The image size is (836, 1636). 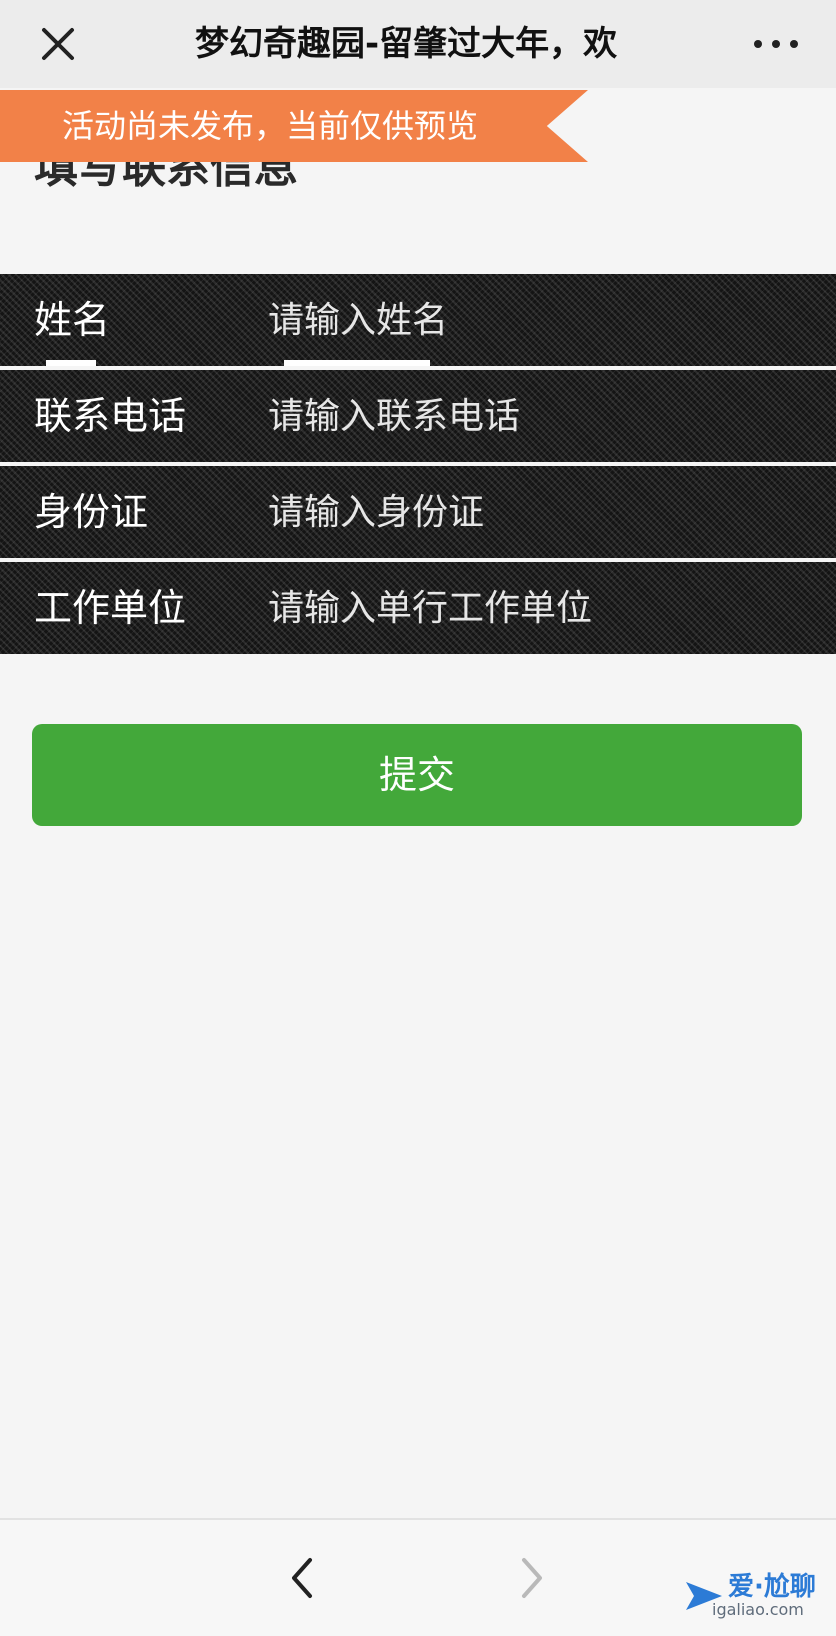 I want to click on employer-input, so click(x=538, y=608).